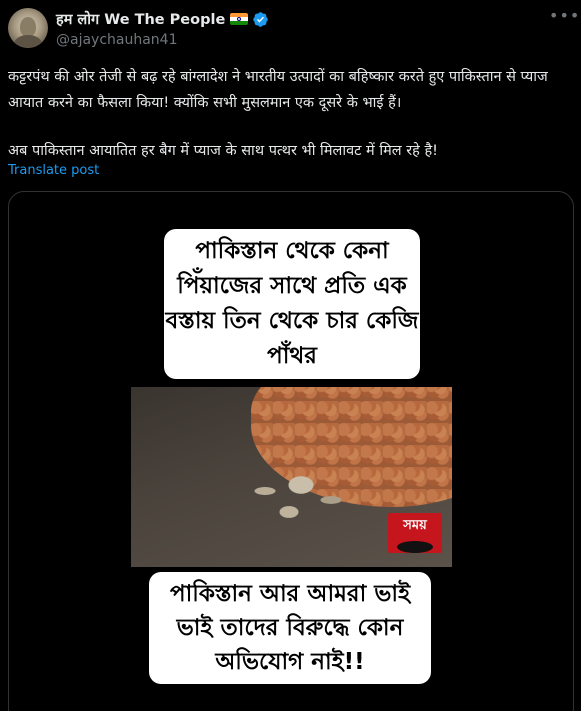 The image size is (581, 711). I want to click on stones-image, so click(301, 497).